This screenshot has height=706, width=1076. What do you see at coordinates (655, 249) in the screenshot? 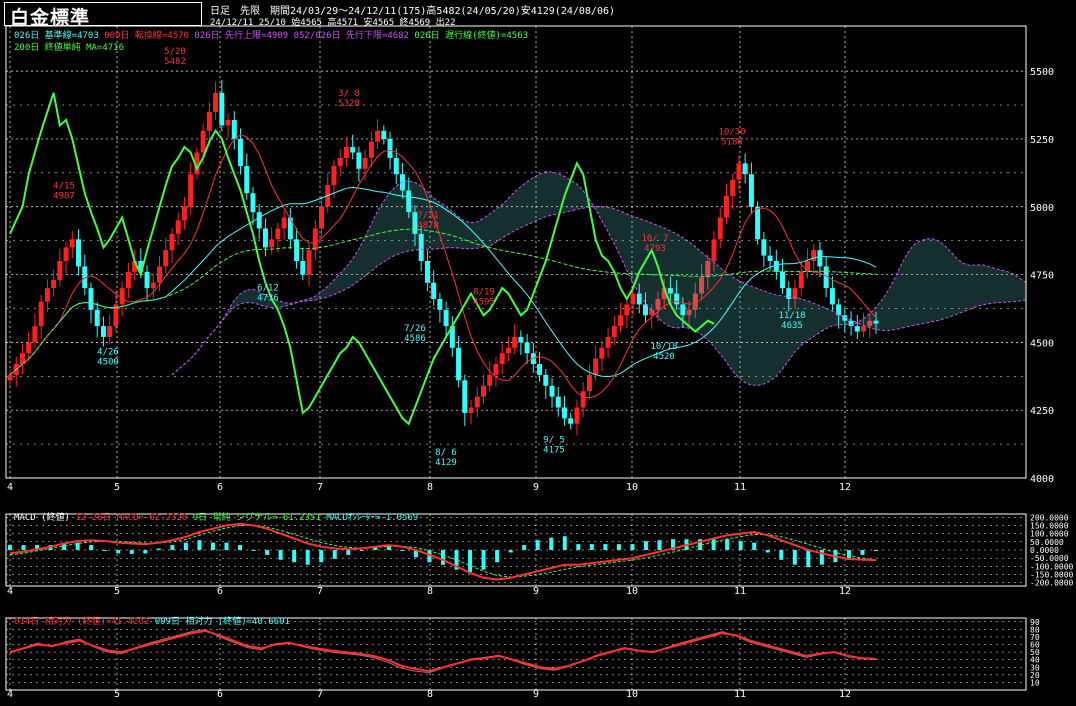
I see `annotation-value: 4793` at bounding box center [655, 249].